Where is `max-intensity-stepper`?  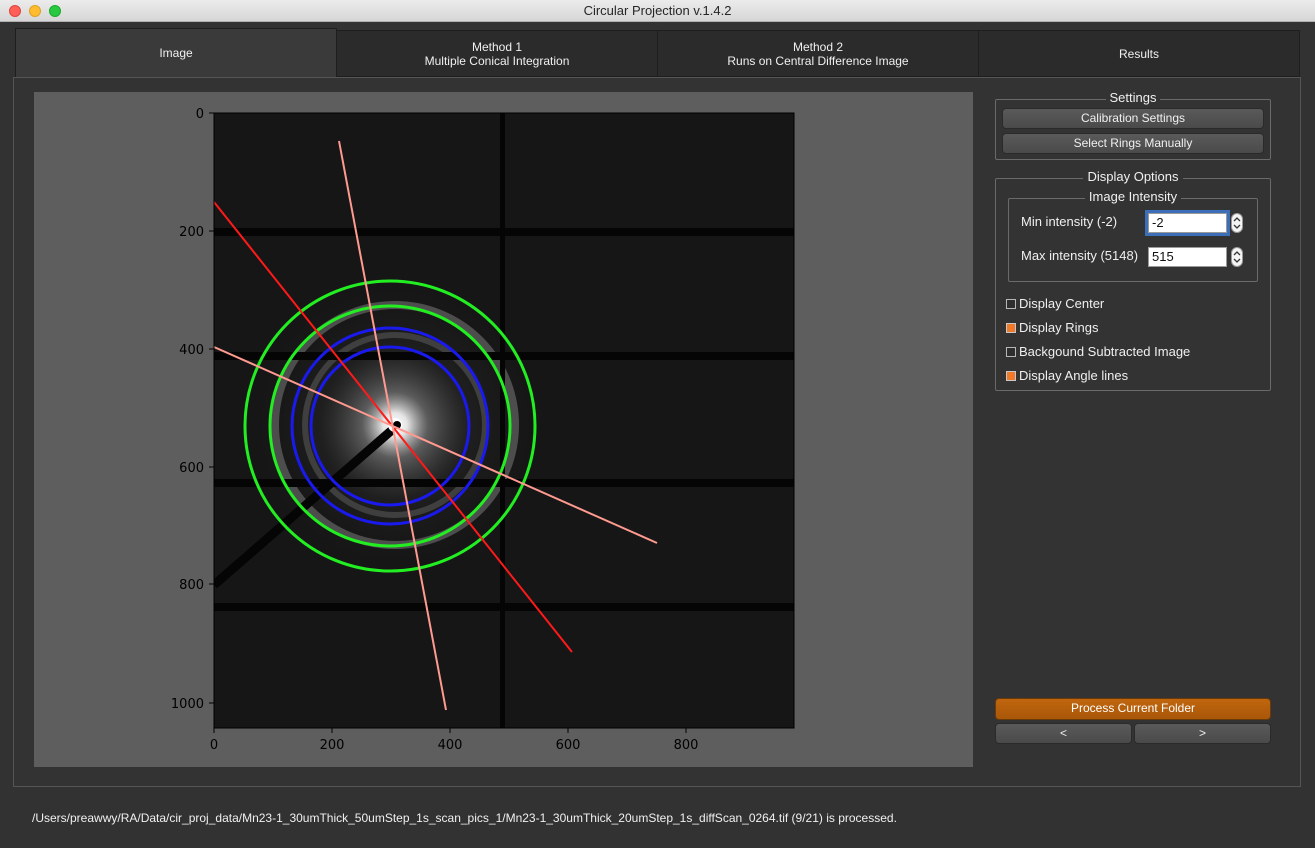 max-intensity-stepper is located at coordinates (1237, 257).